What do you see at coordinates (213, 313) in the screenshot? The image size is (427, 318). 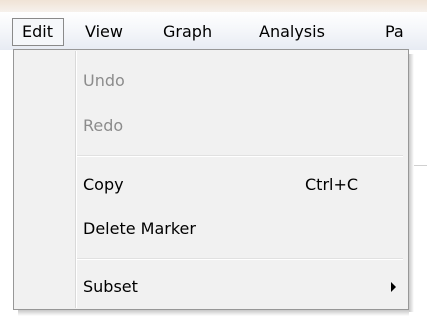 I see `dropdown-shadow-bottom` at bounding box center [213, 313].